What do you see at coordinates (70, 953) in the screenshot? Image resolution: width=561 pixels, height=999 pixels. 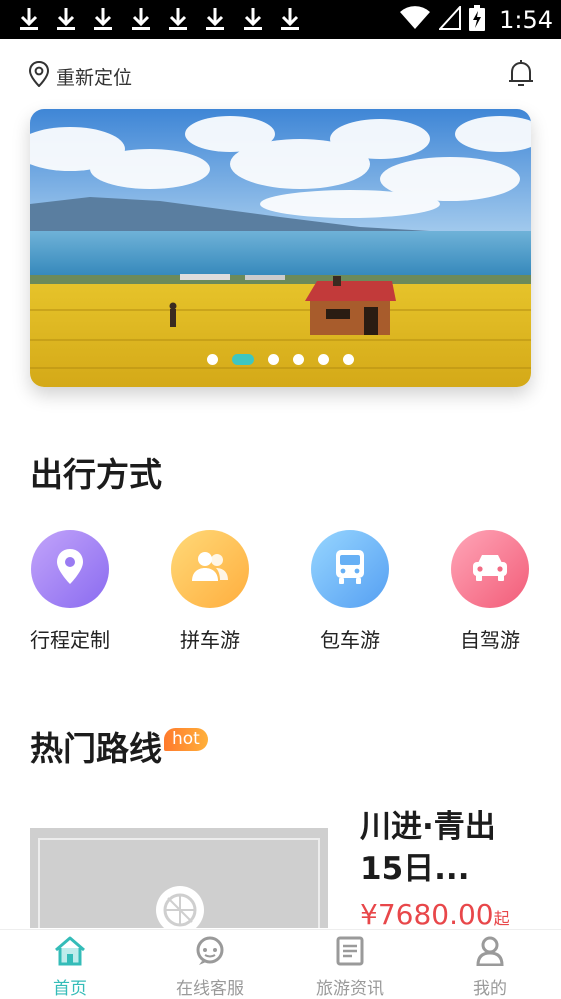 I see `home-icon` at bounding box center [70, 953].